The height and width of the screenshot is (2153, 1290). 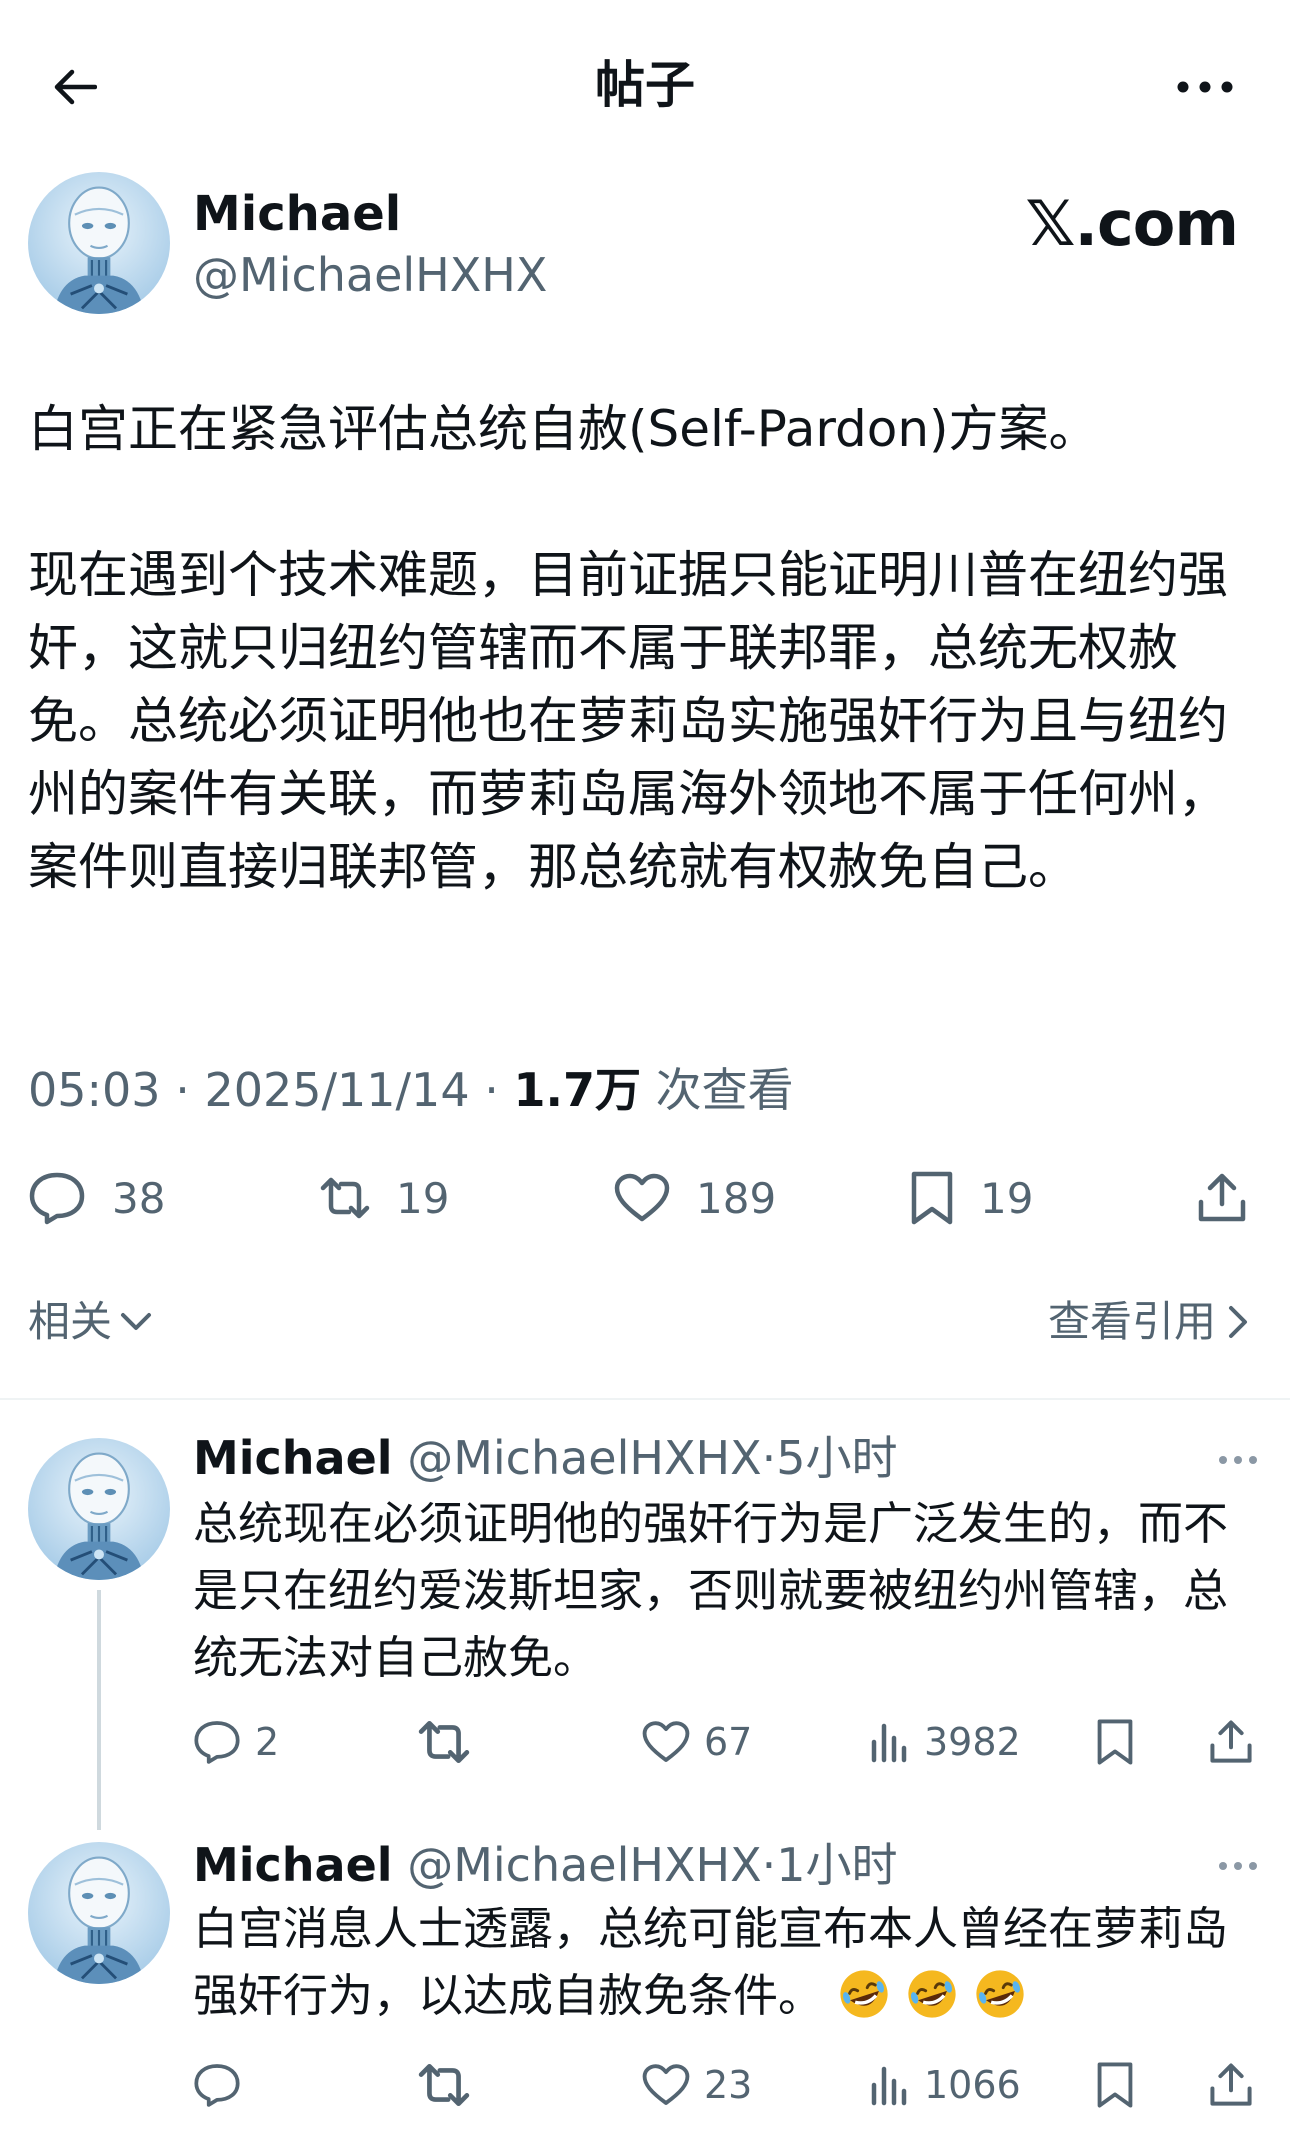 I want to click on post-paragraph: 白宫正在紧急评估总统自赦(Self-Pardon)方案。, so click(x=563, y=429).